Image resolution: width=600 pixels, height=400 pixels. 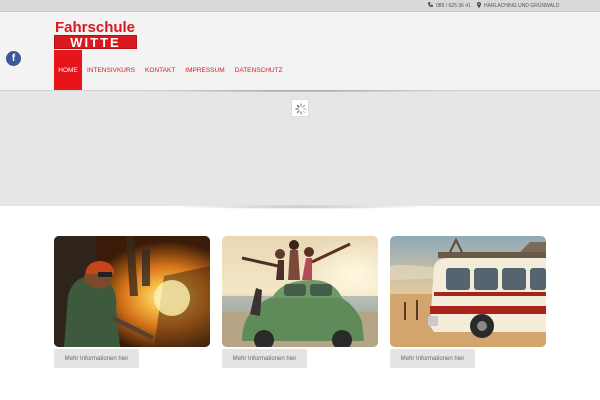 I want to click on phone-icon, so click(x=430, y=5).